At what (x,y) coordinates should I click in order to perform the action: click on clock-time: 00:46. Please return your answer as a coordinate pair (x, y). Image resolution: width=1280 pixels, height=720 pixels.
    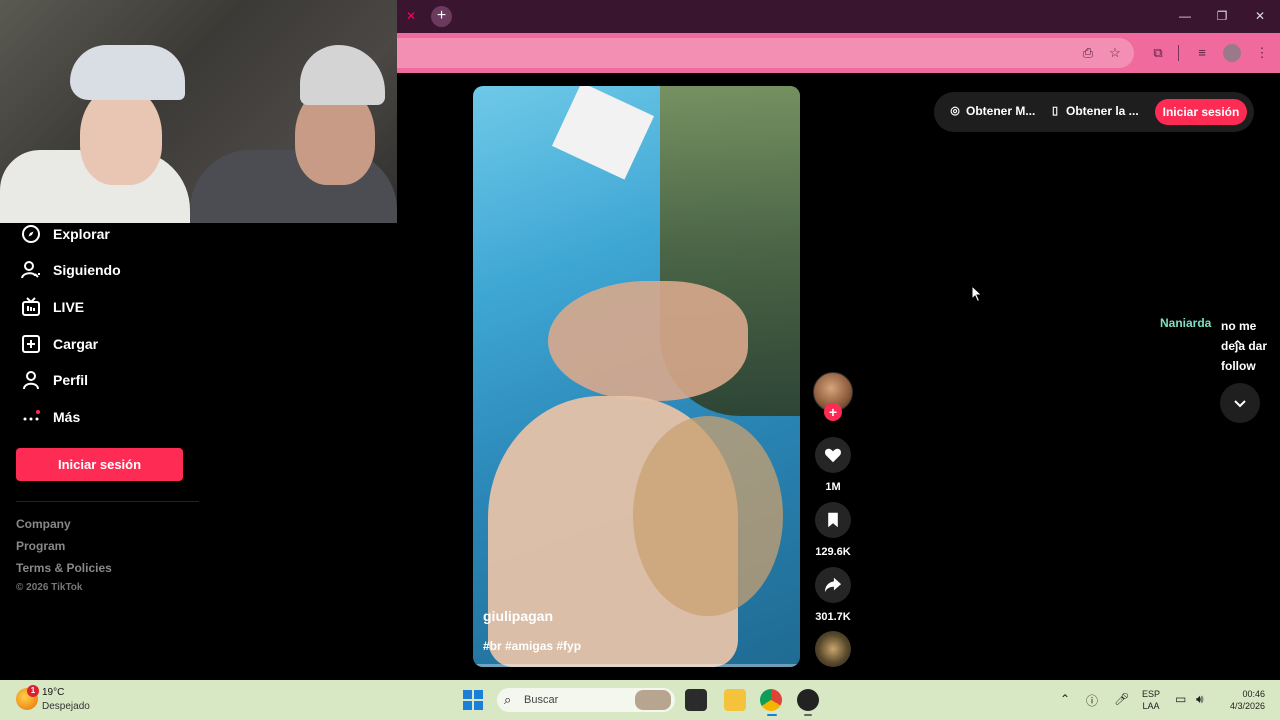
    Looking at the image, I should click on (1253, 694).